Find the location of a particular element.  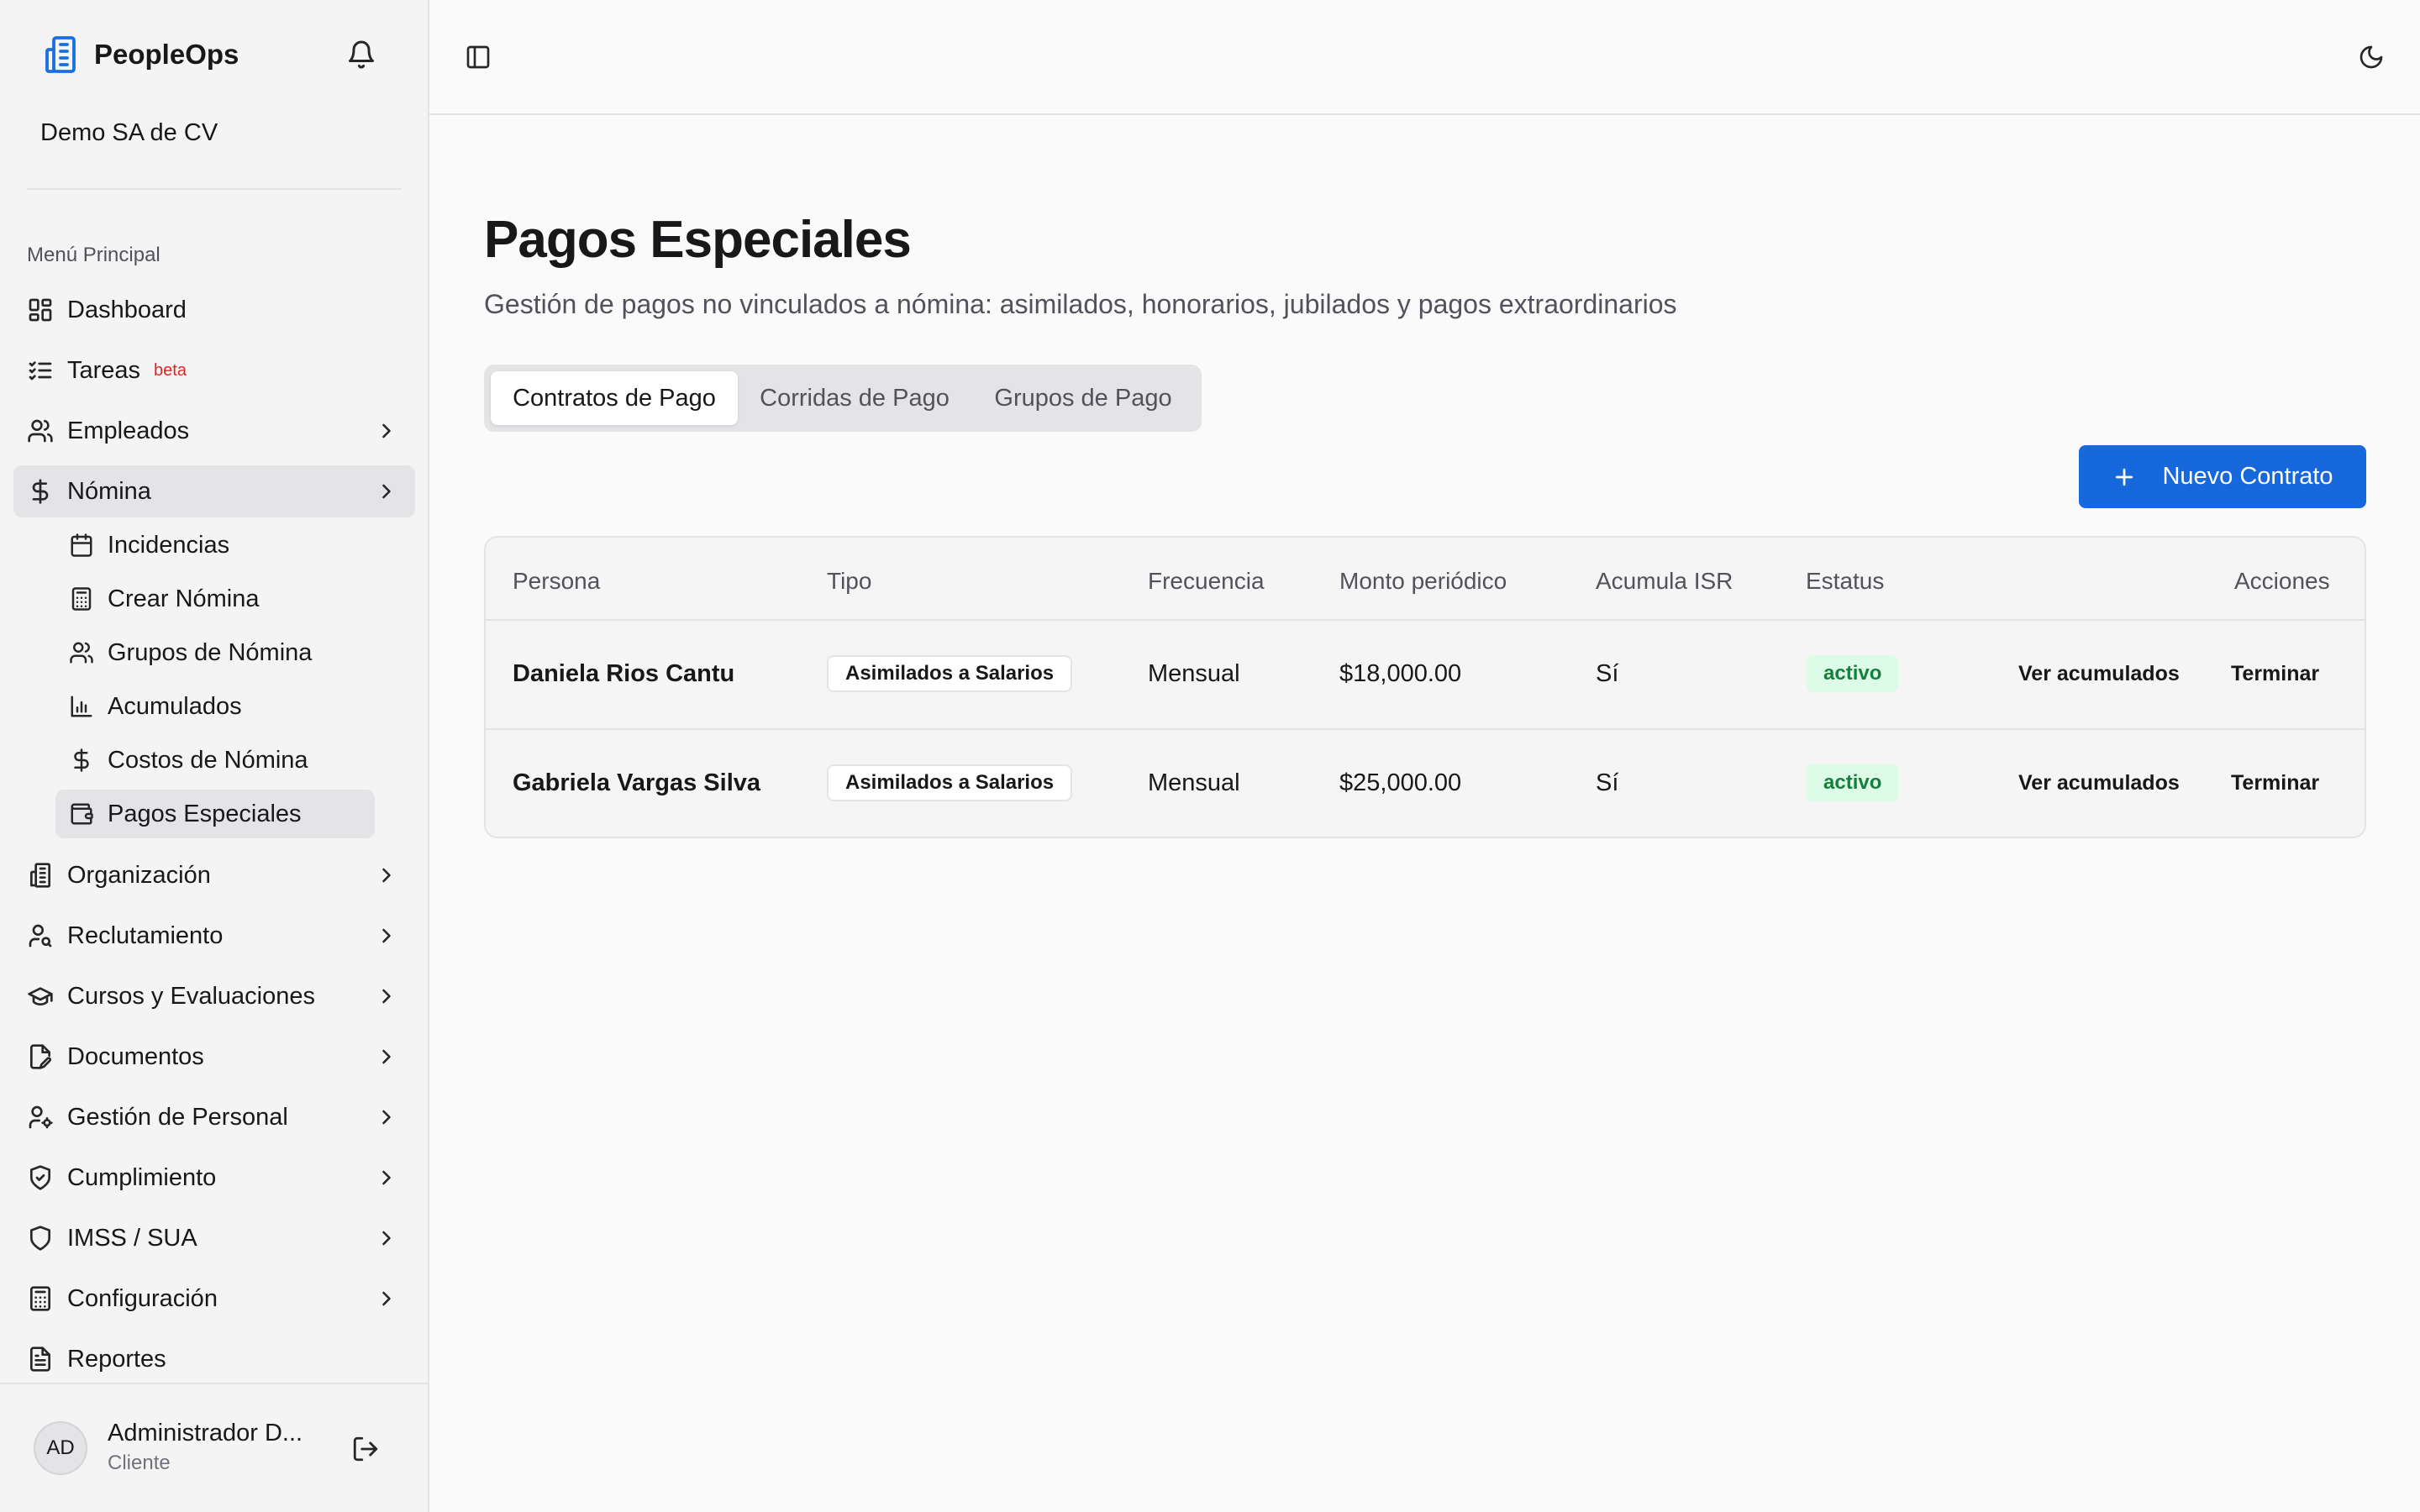

shield-check-icon is located at coordinates (40, 1177).